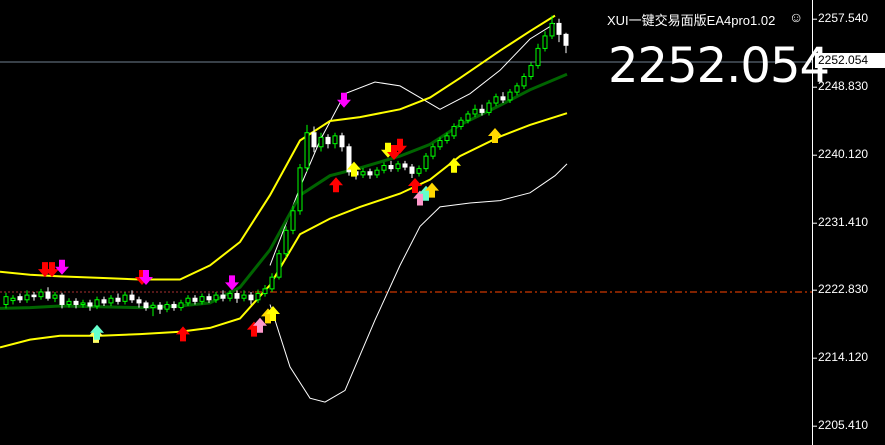 The image size is (885, 445). Describe the element at coordinates (843, 357) in the screenshot. I see `price-tick-label: 2214.120` at that location.